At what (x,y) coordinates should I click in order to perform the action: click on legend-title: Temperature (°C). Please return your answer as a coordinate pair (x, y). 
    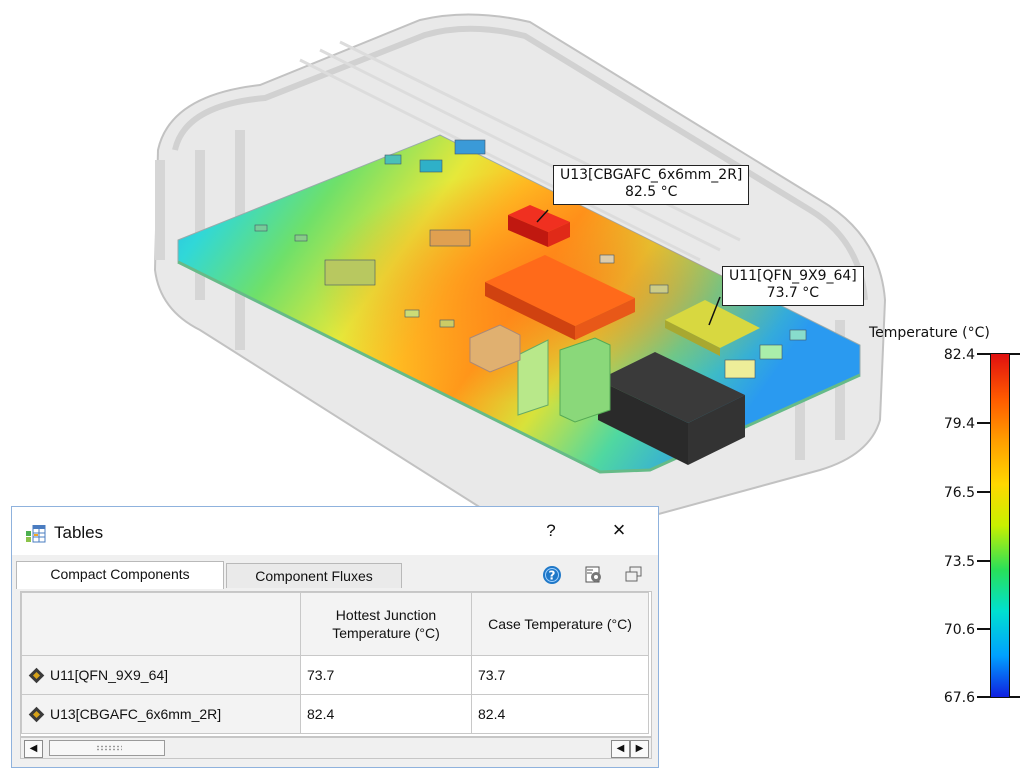
    Looking at the image, I should click on (929, 333).